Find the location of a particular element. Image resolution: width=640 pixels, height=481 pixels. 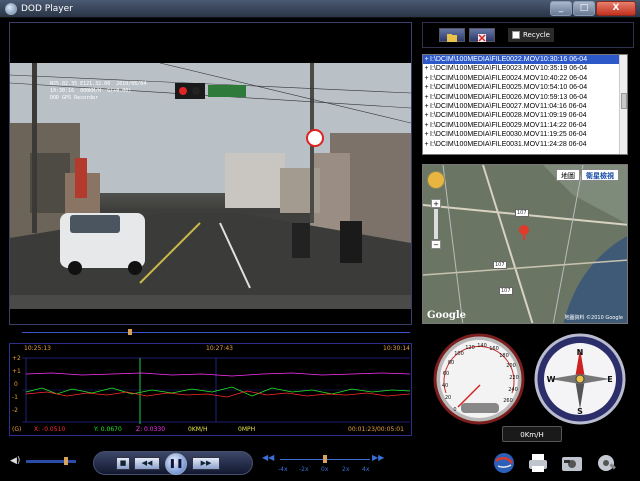

gsensor-ylabel: 0 is located at coordinates (16, 384).